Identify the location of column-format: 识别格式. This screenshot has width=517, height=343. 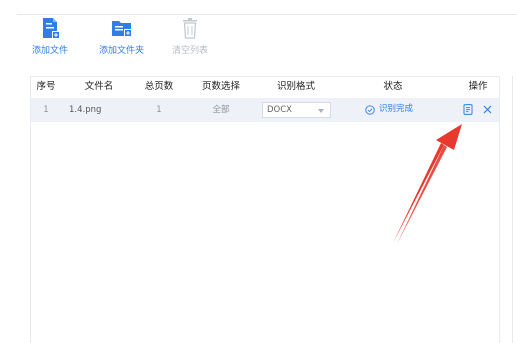
(296, 86).